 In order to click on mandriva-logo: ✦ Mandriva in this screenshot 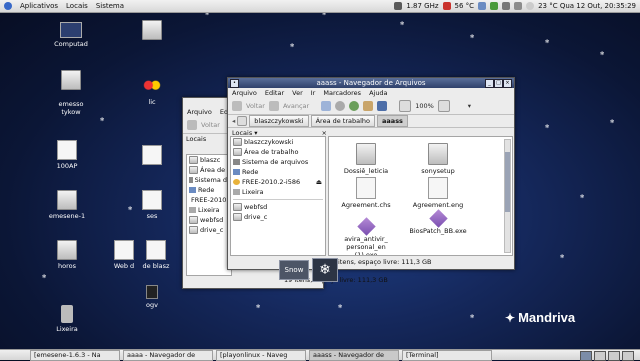, I will do `click(540, 317)`.